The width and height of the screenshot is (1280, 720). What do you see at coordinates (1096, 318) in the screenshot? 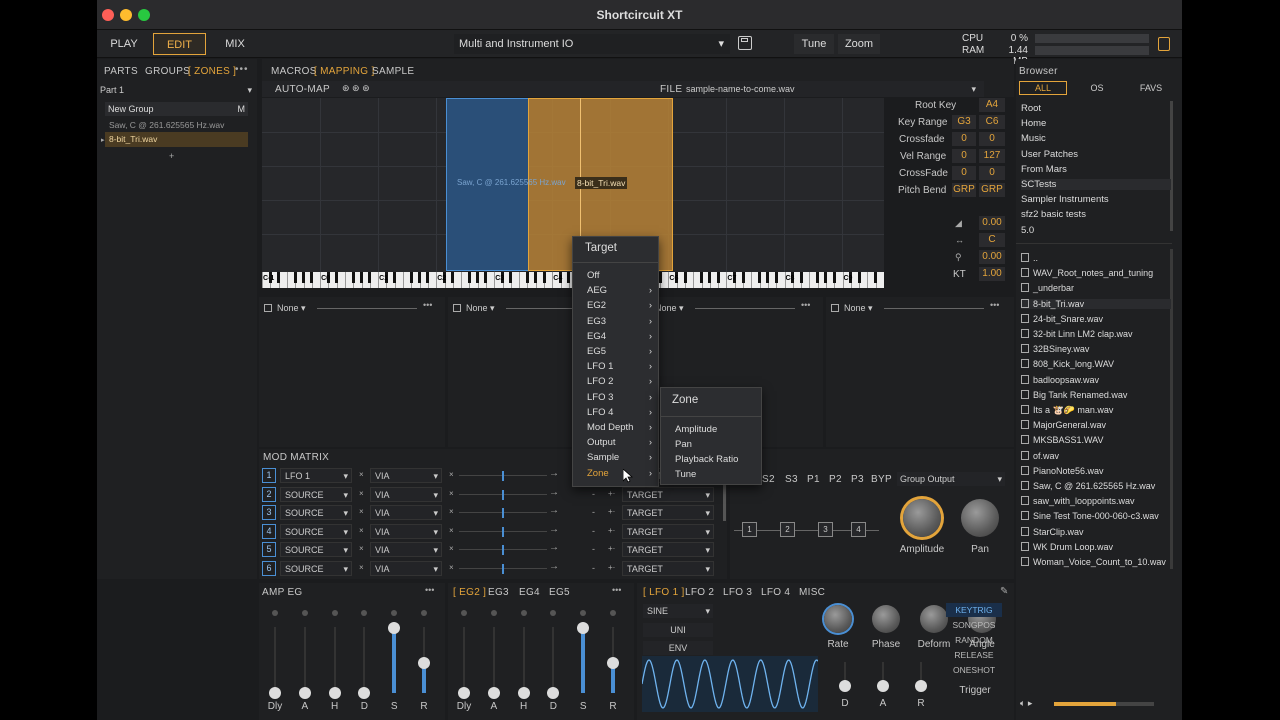
I see `browser-file: 24-bit_Snare.wav` at bounding box center [1096, 318].